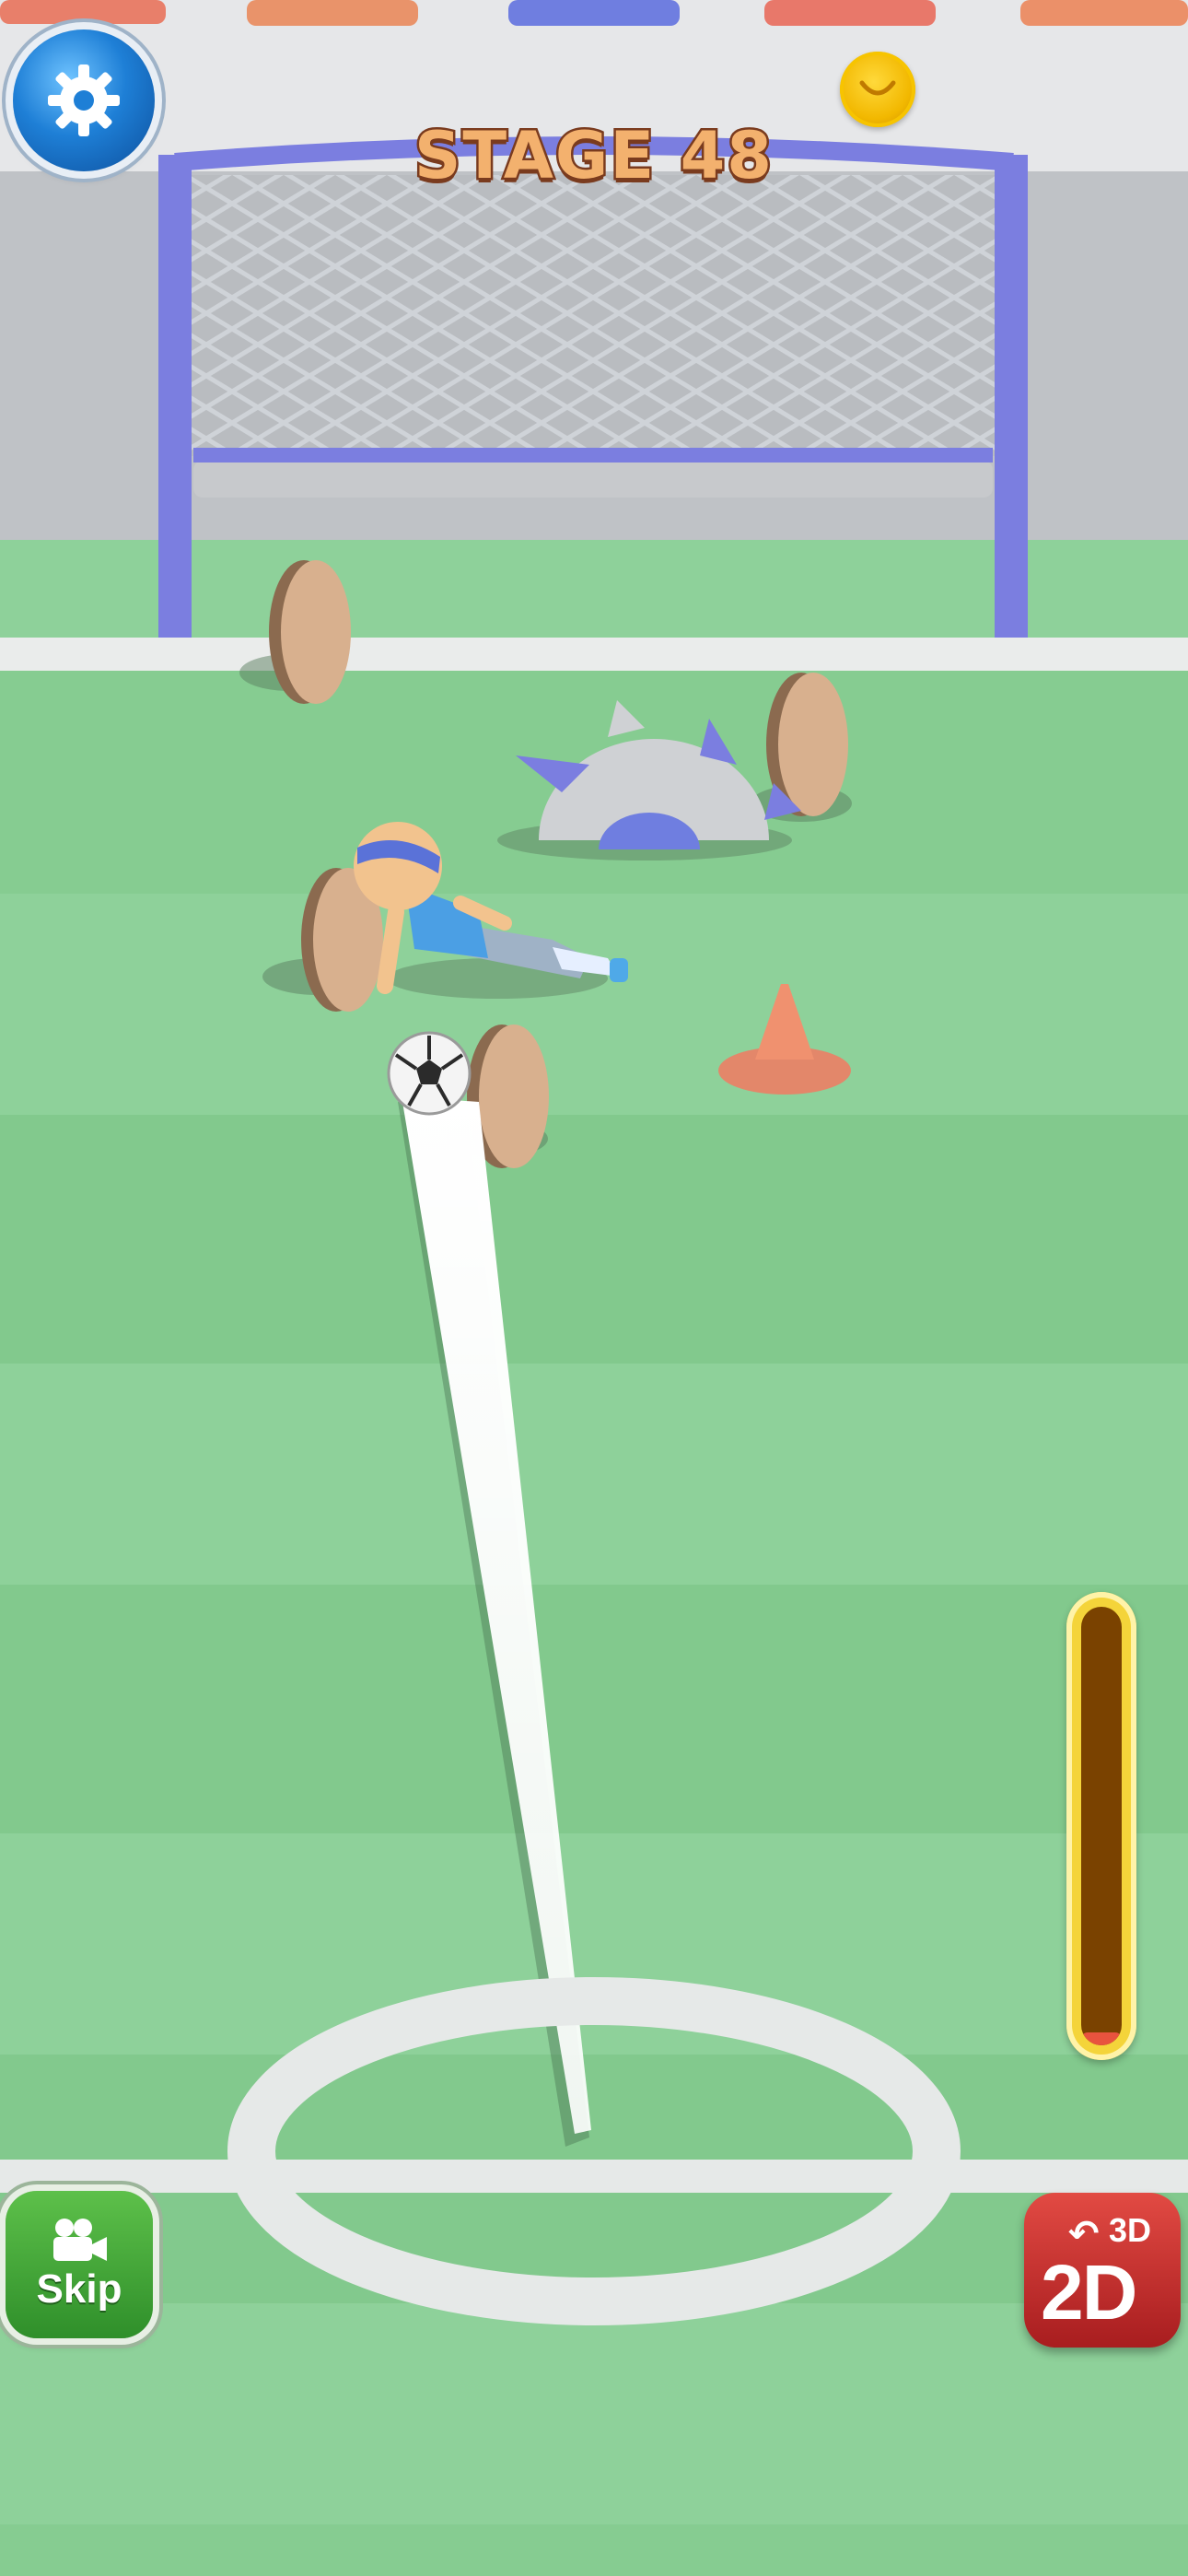 This screenshot has height=2576, width=1188. I want to click on goal-line, so click(594, 654).